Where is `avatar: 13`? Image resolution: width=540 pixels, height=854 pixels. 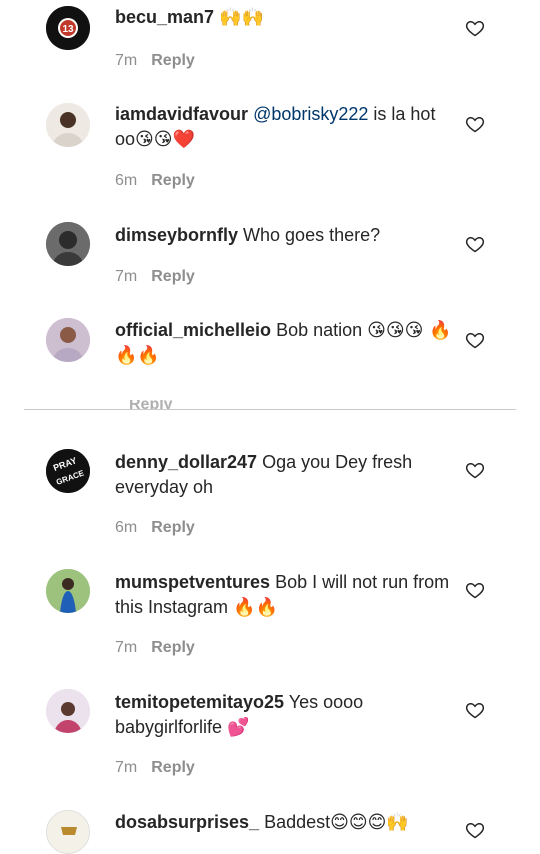
avatar: 13 is located at coordinates (68, 28).